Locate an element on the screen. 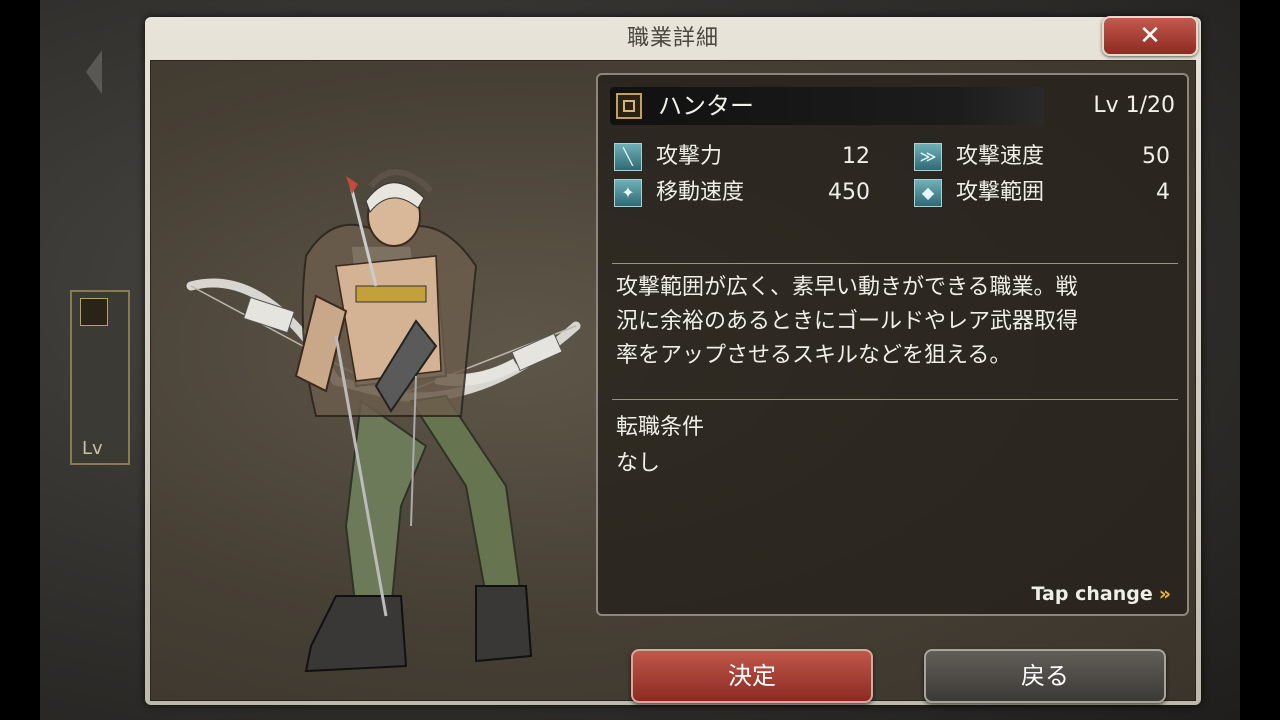  confirm-button: 決定 is located at coordinates (752, 676).